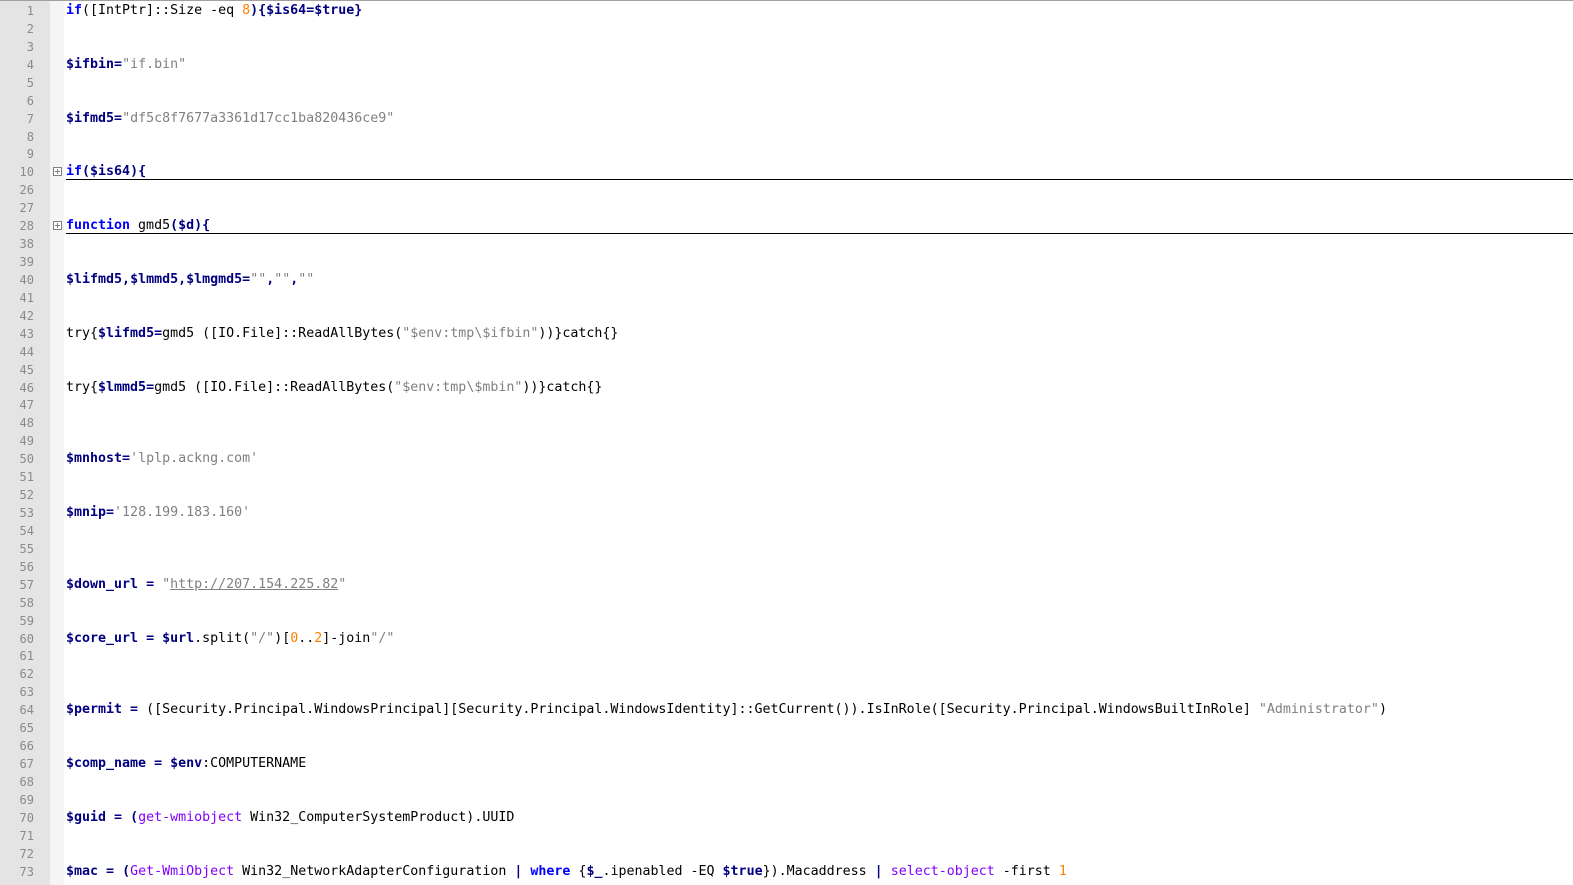 This screenshot has width=1573, height=885. What do you see at coordinates (786, 262) in the screenshot?
I see `code-line: 39` at bounding box center [786, 262].